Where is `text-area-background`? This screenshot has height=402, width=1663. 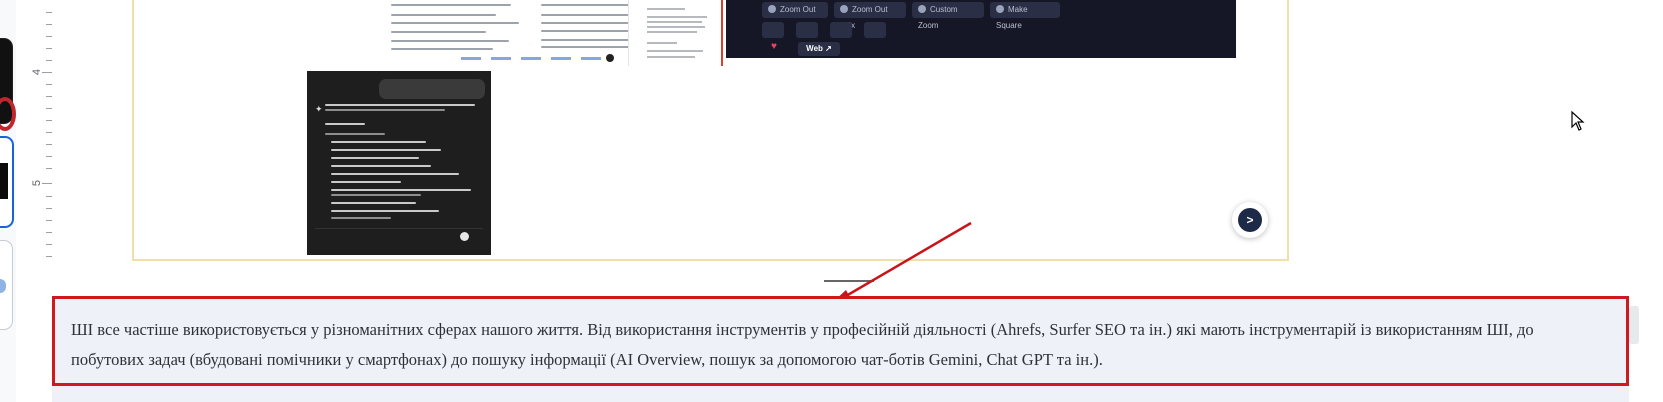 text-area-background is located at coordinates (840, 394).